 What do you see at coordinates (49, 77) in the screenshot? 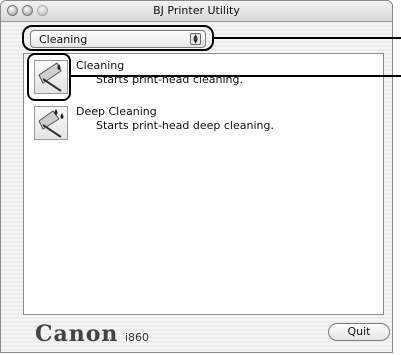
I see `icon-callout-outline` at bounding box center [49, 77].